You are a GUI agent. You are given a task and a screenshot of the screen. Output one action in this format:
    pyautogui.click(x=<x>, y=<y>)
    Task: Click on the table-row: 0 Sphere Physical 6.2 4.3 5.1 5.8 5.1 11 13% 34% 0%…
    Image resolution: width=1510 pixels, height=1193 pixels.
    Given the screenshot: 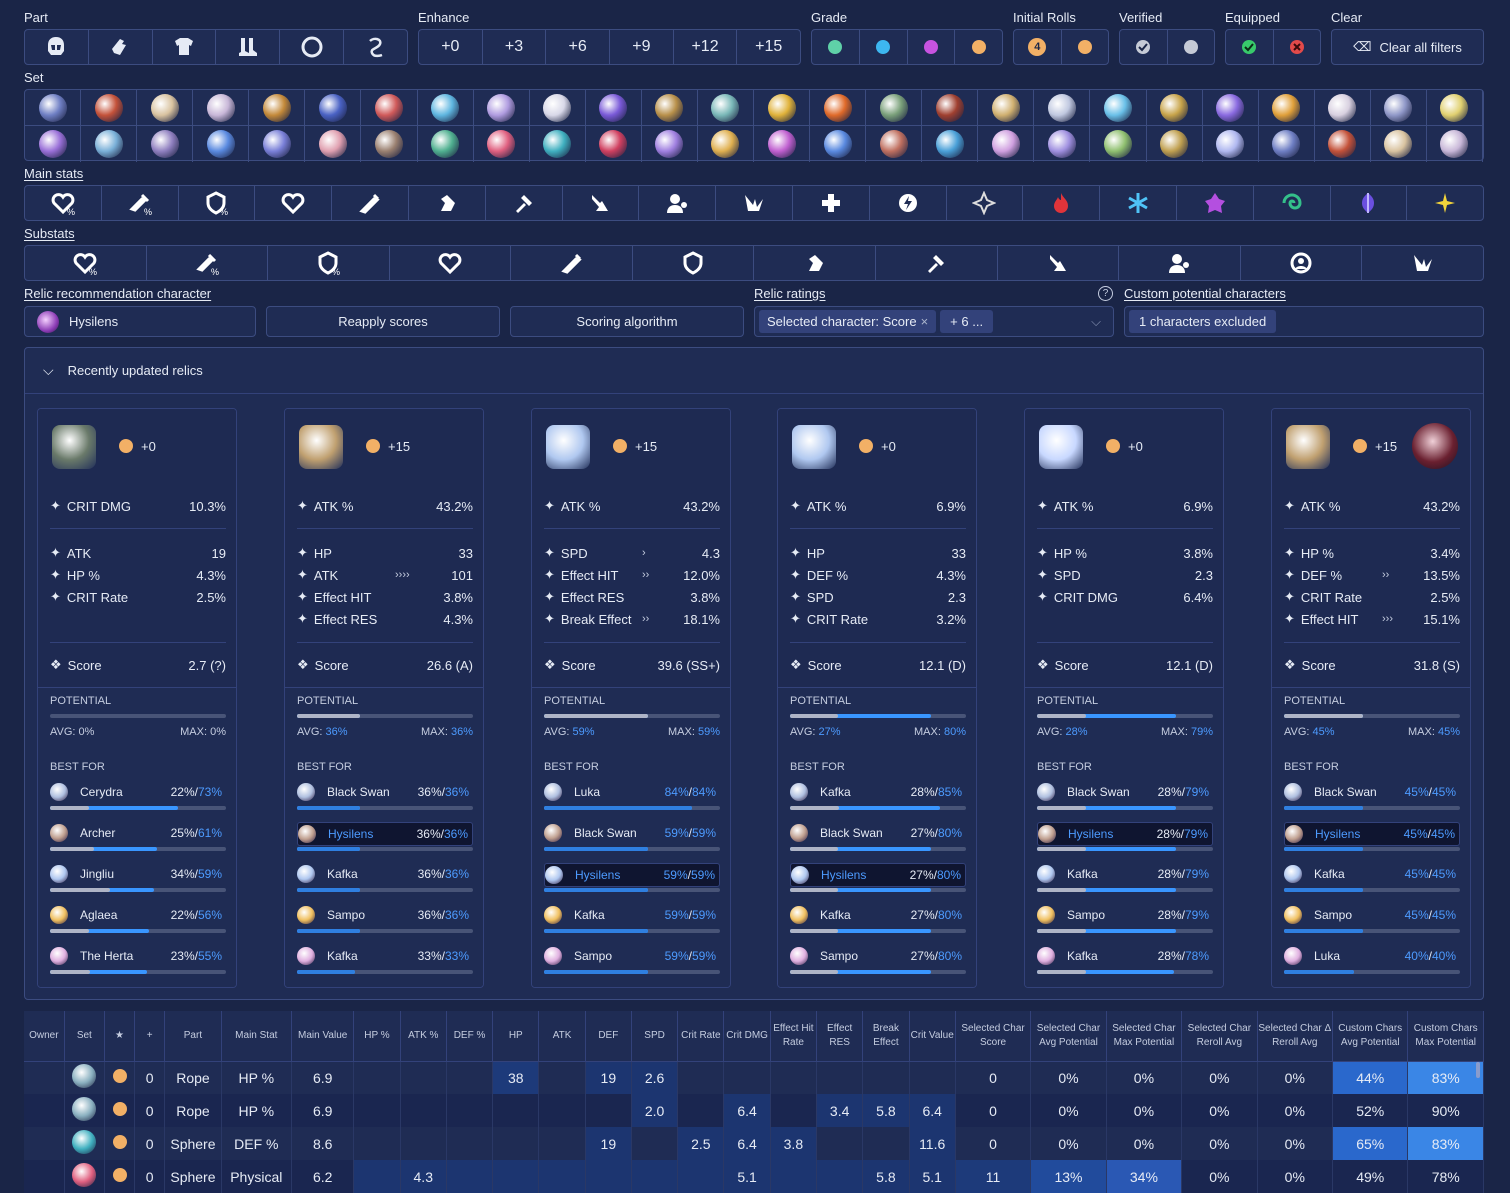 What is the action you would take?
    pyautogui.click(x=754, y=1176)
    